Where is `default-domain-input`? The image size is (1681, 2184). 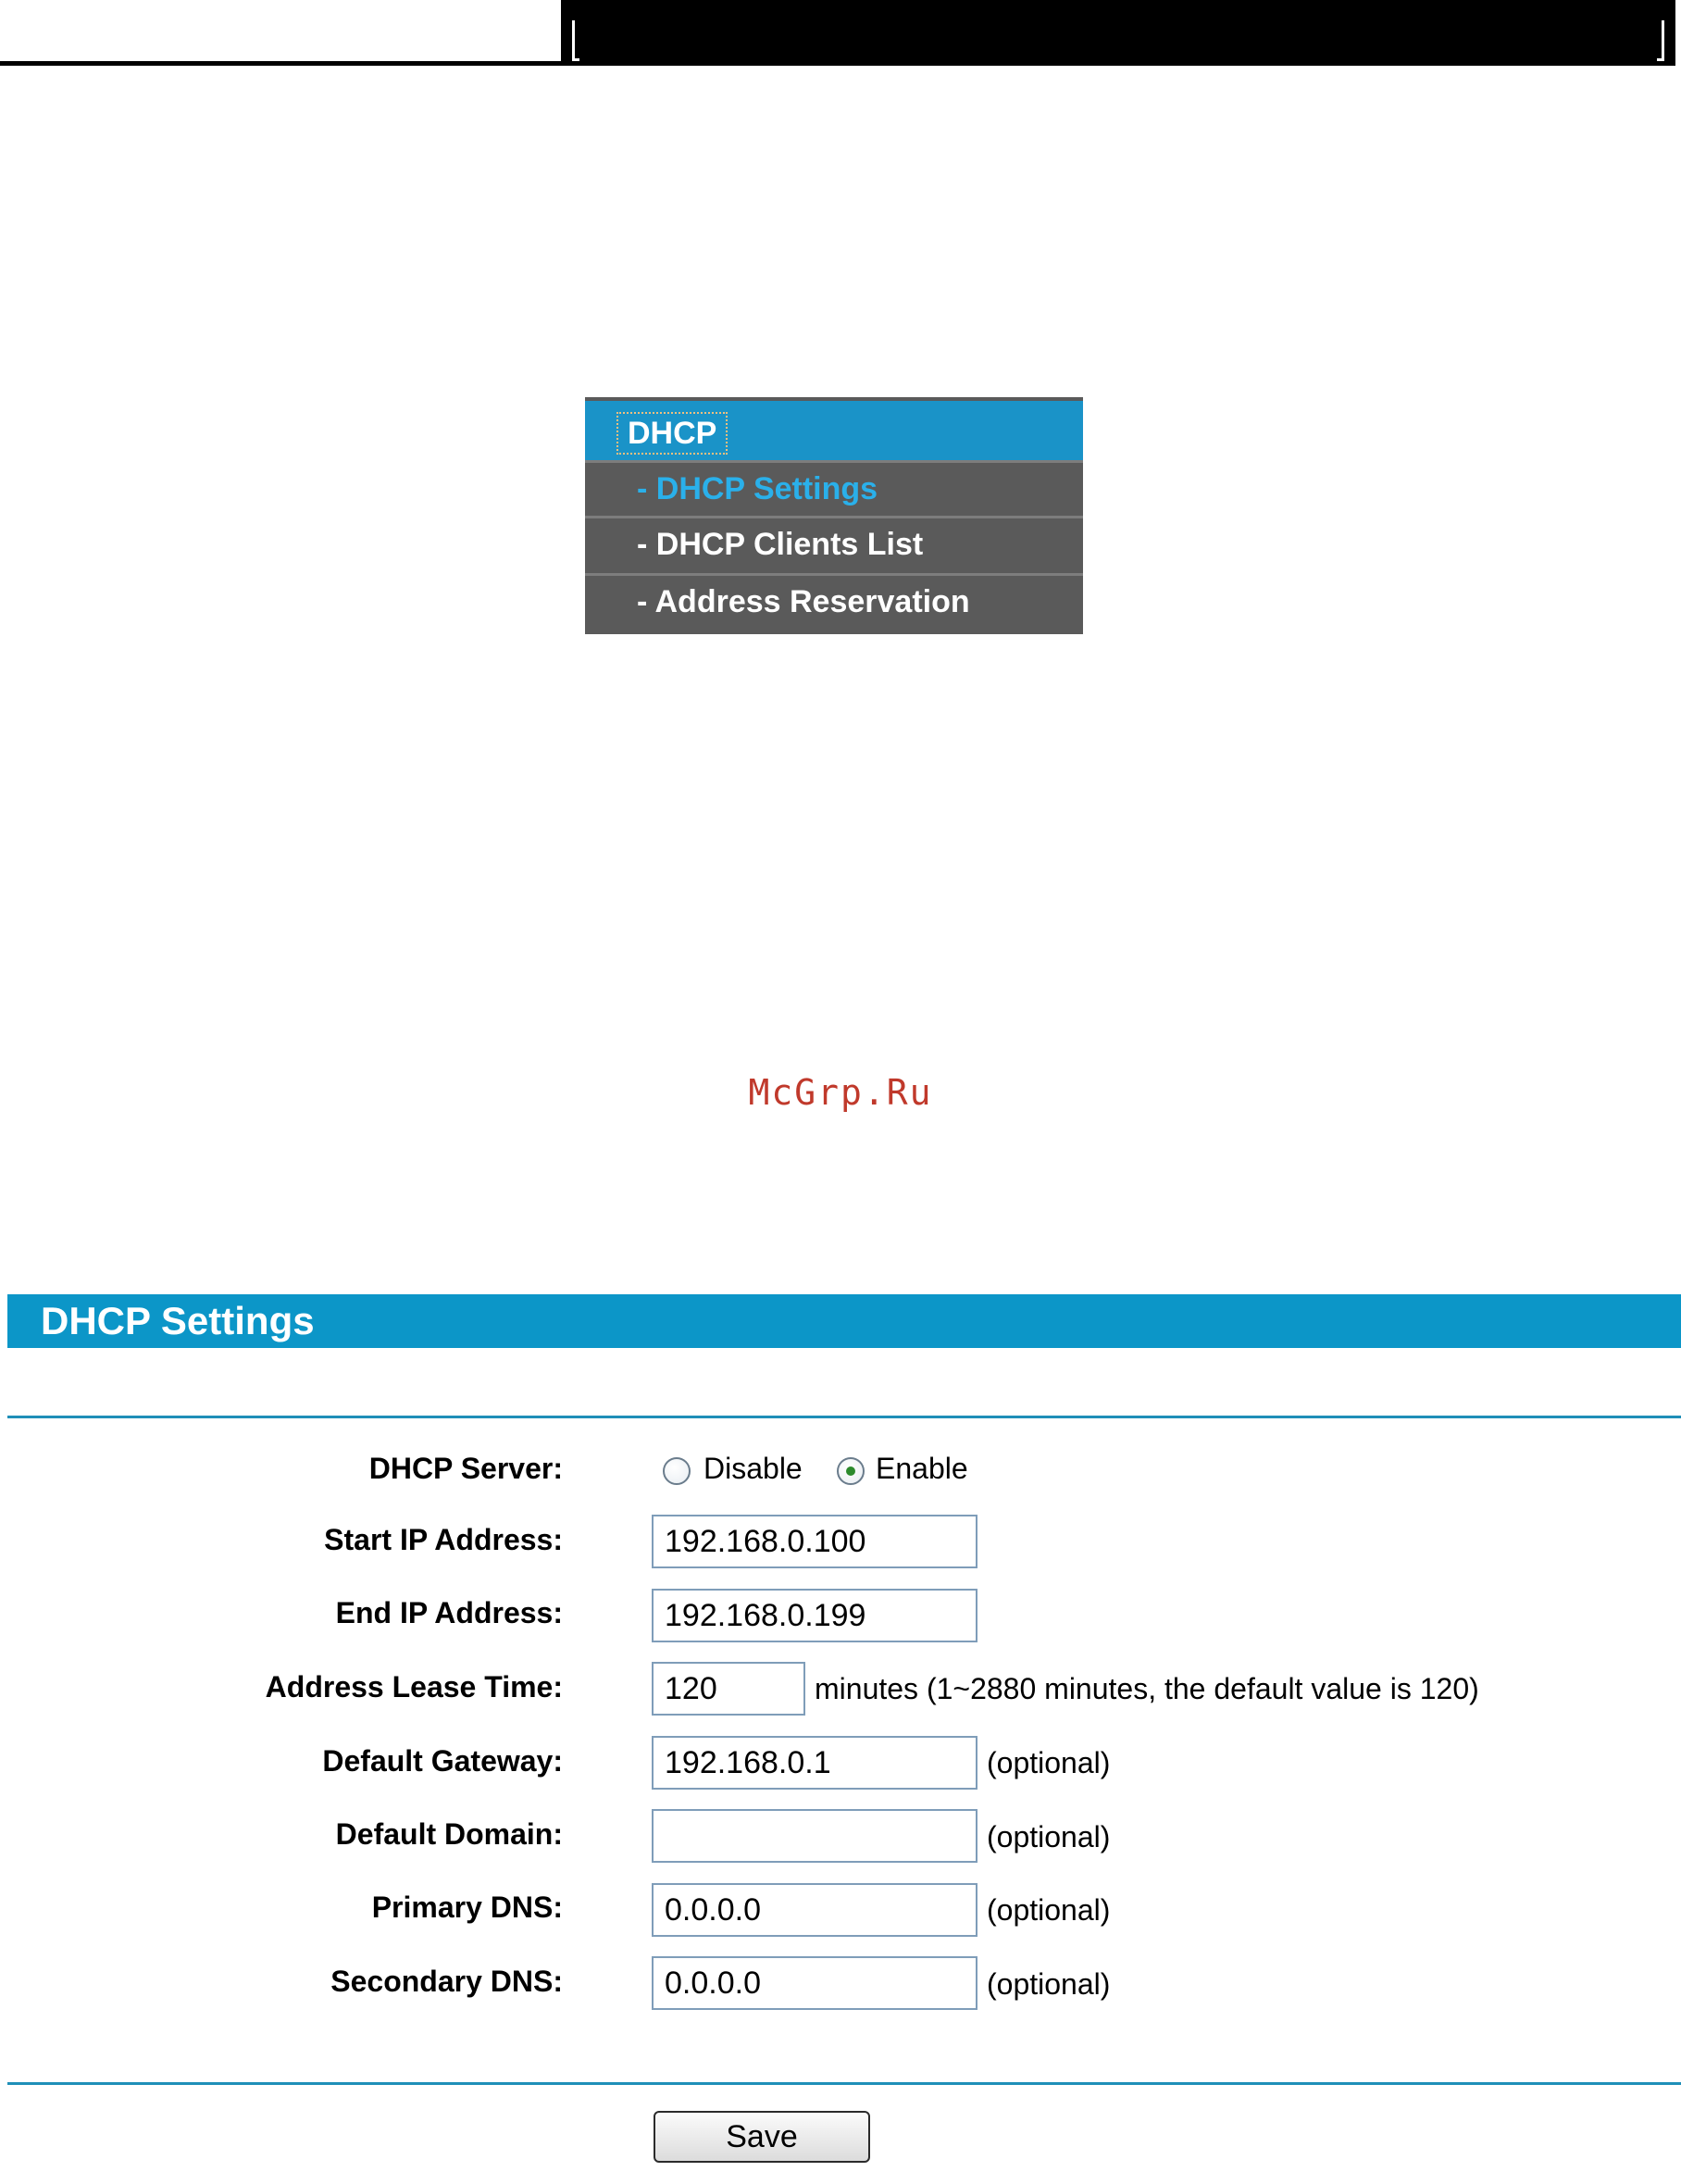
default-domain-input is located at coordinates (814, 1836).